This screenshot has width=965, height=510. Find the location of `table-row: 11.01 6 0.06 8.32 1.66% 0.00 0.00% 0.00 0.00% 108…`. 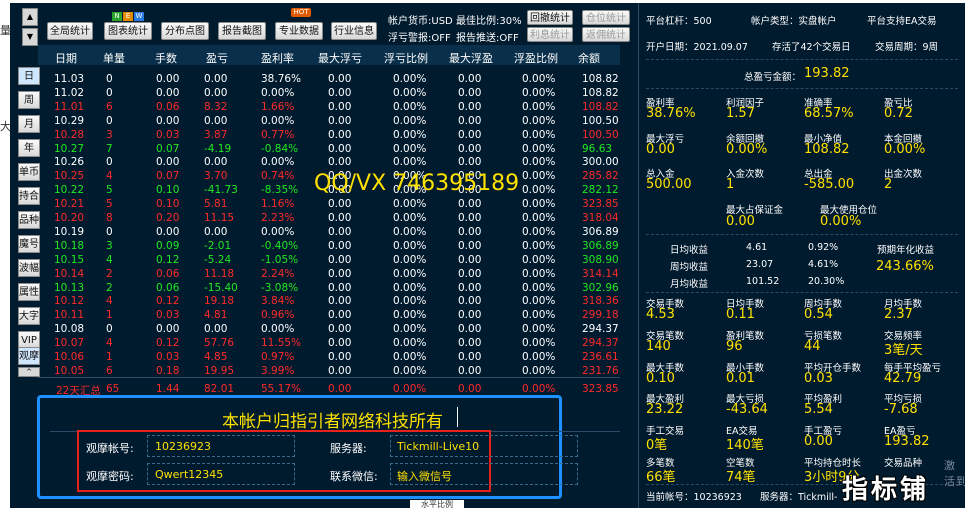

table-row: 11.01 6 0.06 8.32 1.66% 0.00 0.00% 0.00 0.00% 108… is located at coordinates (333, 108).